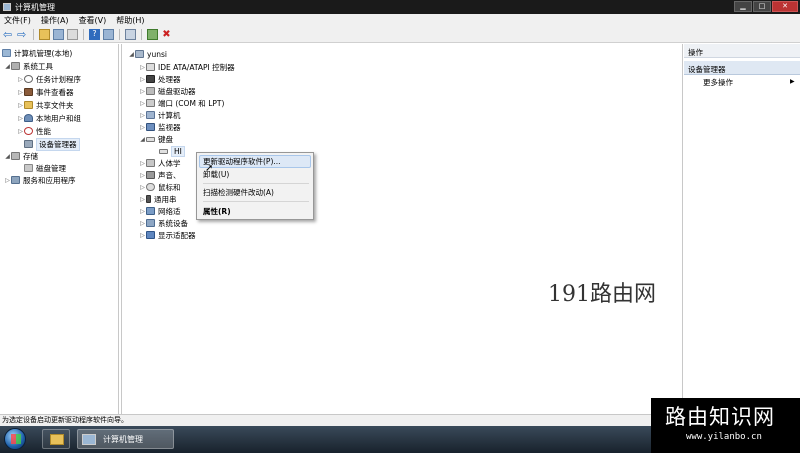 The height and width of the screenshot is (453, 800). What do you see at coordinates (147, 54) in the screenshot?
I see `device-tree-computer: ◢ yunsi` at bounding box center [147, 54].